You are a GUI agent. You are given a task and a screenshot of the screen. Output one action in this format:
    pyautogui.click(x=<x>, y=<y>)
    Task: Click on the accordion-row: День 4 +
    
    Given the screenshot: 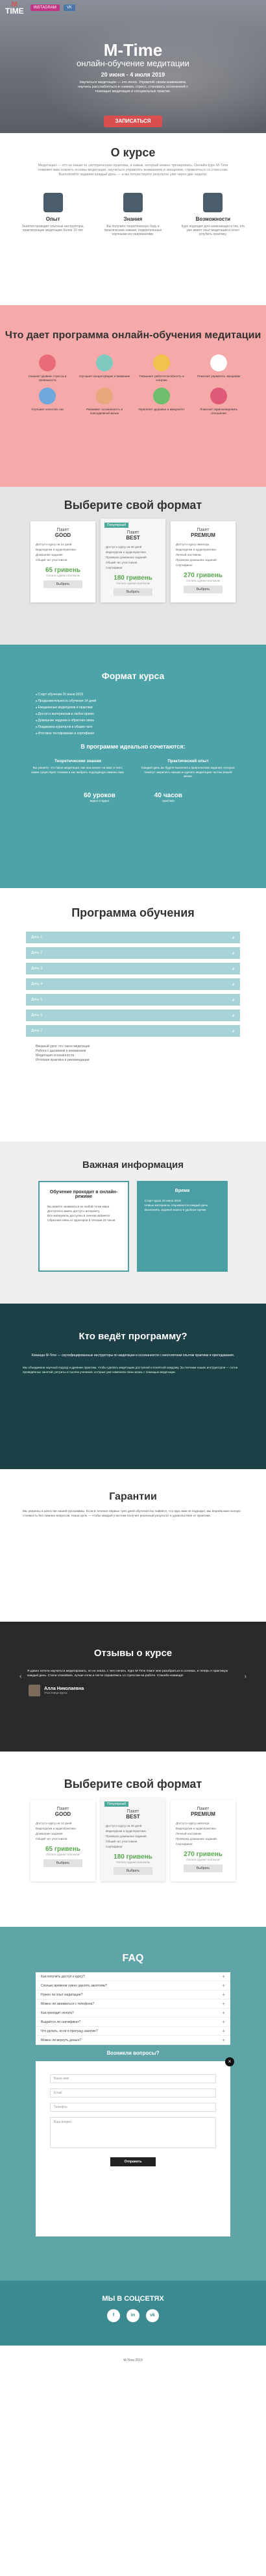 What is the action you would take?
    pyautogui.click(x=133, y=984)
    